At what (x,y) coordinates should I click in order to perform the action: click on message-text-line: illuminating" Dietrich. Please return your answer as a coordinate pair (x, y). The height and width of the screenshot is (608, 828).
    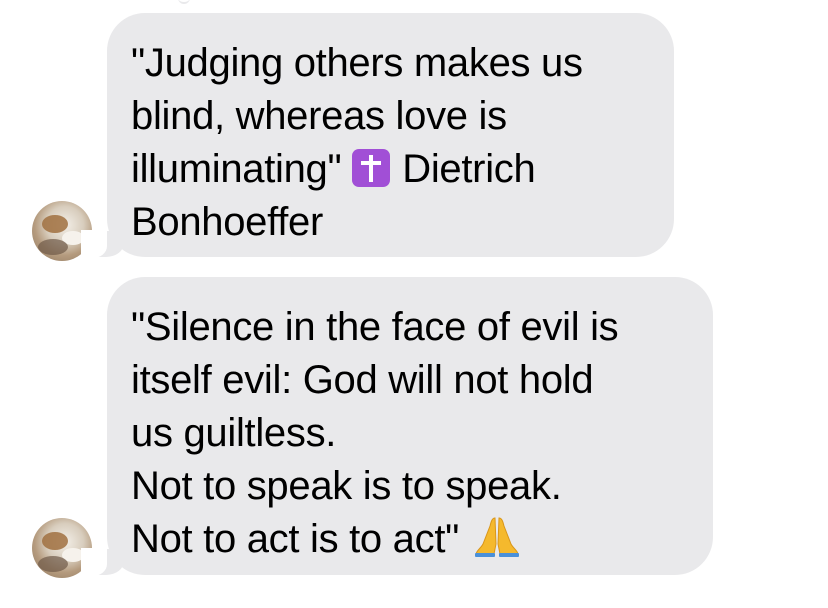
    Looking at the image, I should click on (385, 169).